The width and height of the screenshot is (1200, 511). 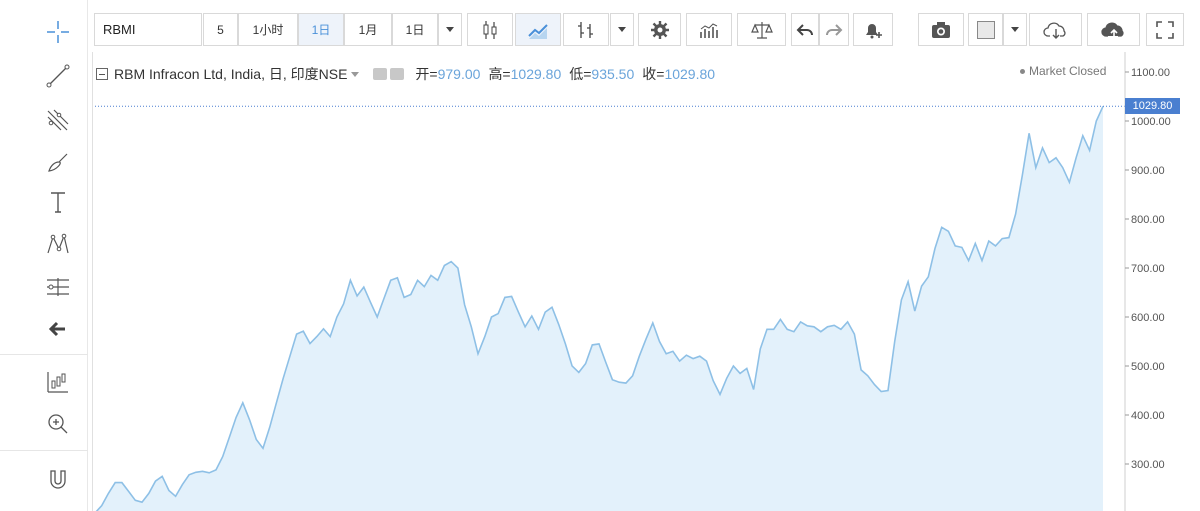 I want to click on low-label: 低=, so click(x=580, y=74).